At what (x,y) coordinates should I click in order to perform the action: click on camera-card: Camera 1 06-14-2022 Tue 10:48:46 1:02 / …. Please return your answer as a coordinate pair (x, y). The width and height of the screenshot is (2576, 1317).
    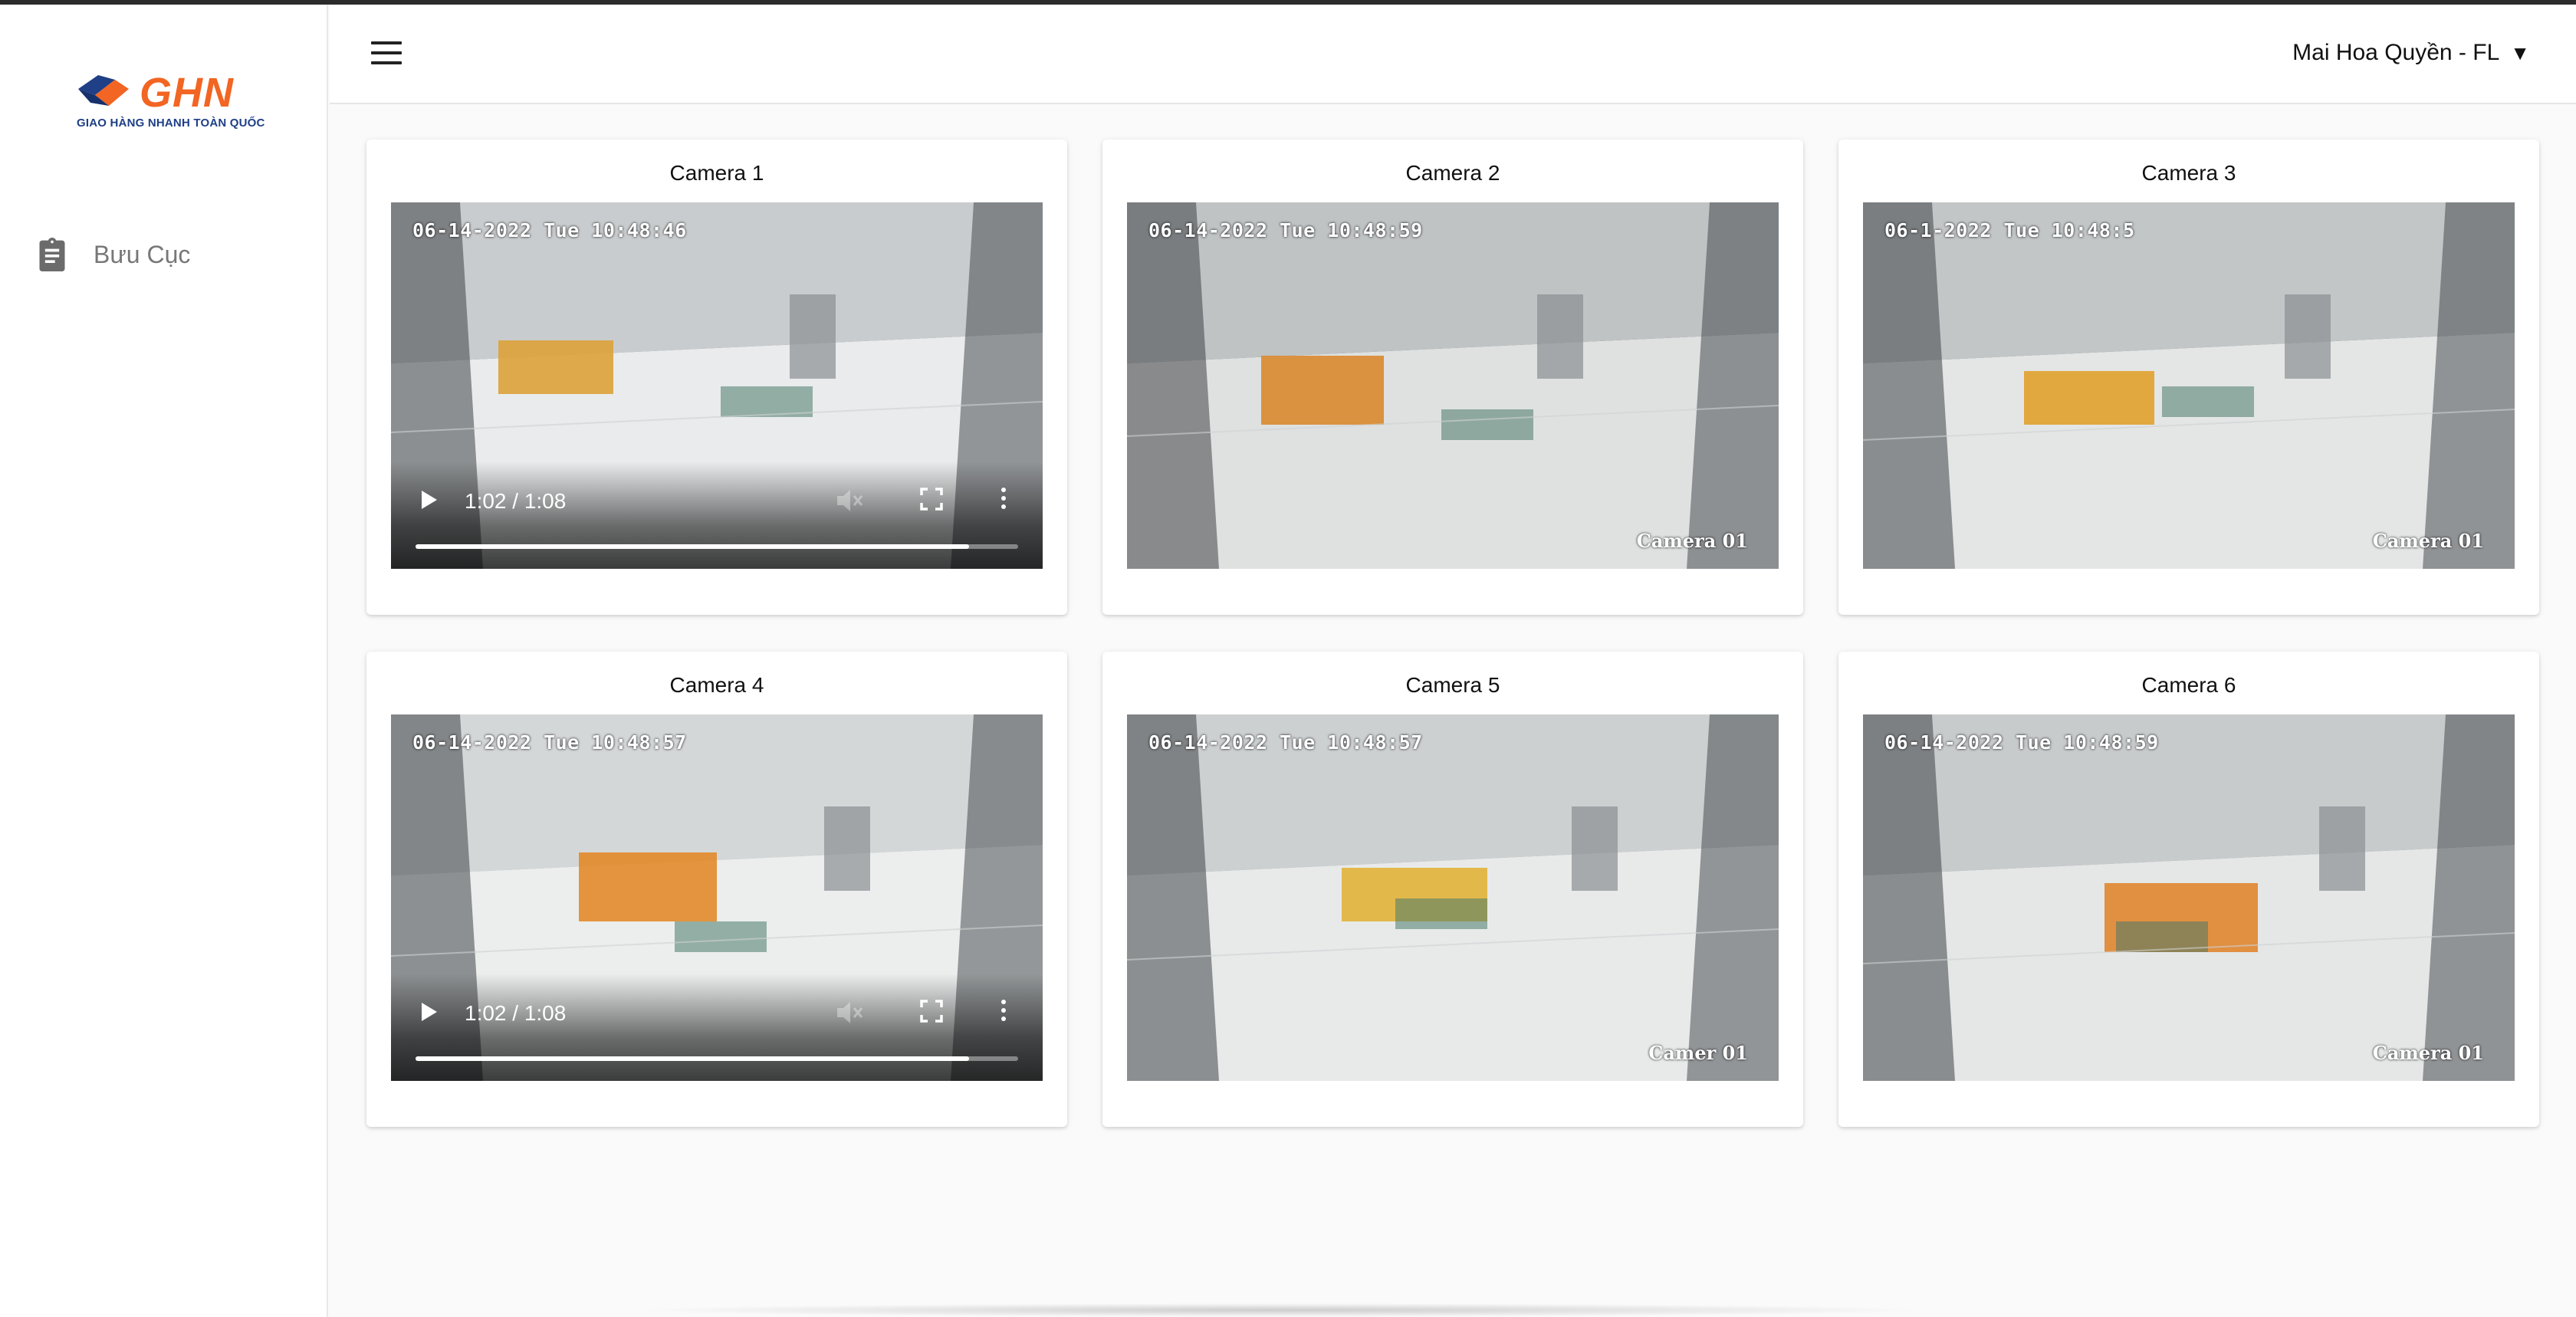
    Looking at the image, I should click on (717, 378).